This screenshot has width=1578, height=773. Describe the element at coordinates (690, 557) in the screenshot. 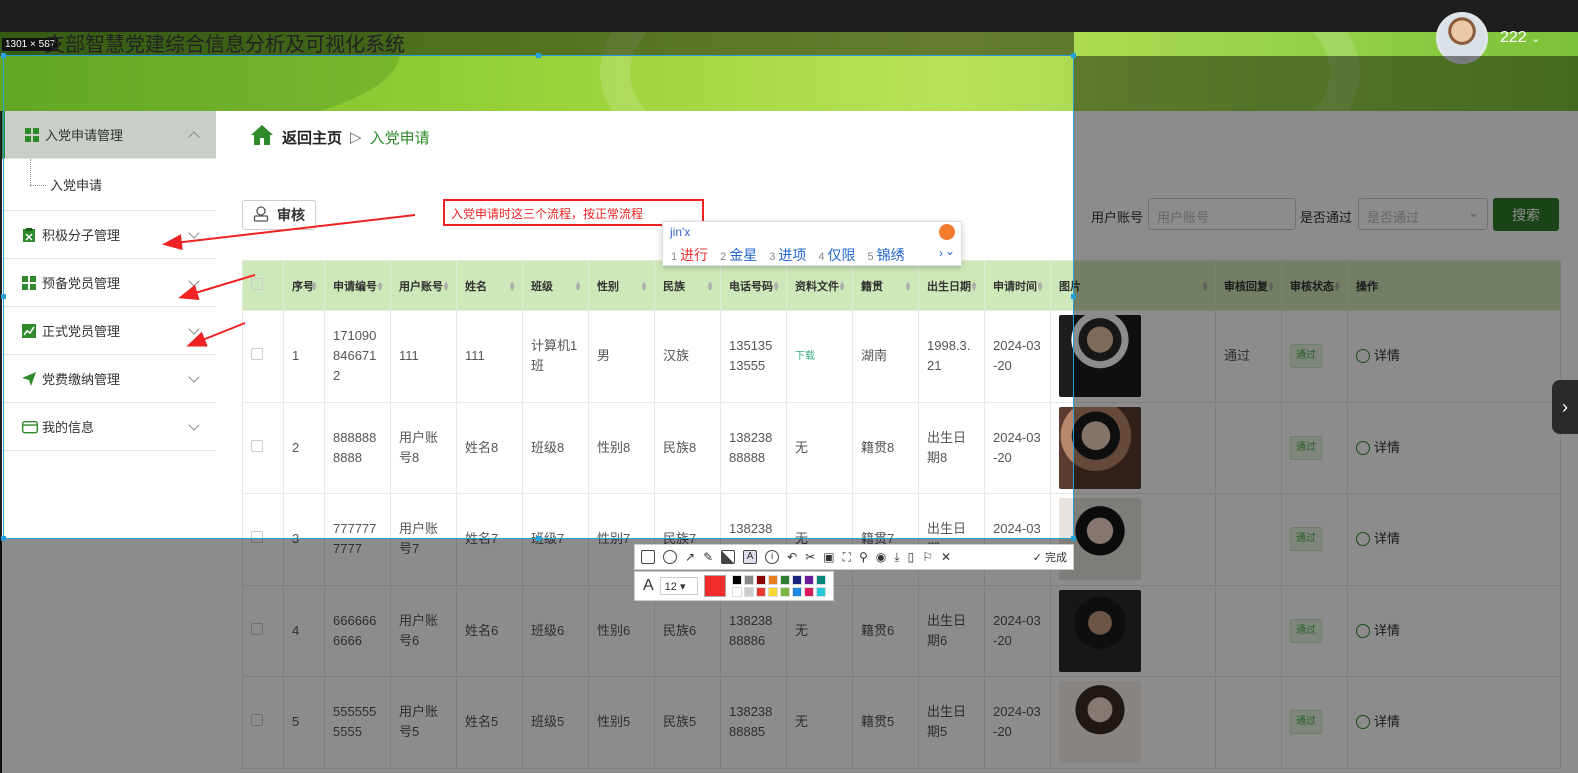

I see `arrow-tool-icon: ↗` at that location.